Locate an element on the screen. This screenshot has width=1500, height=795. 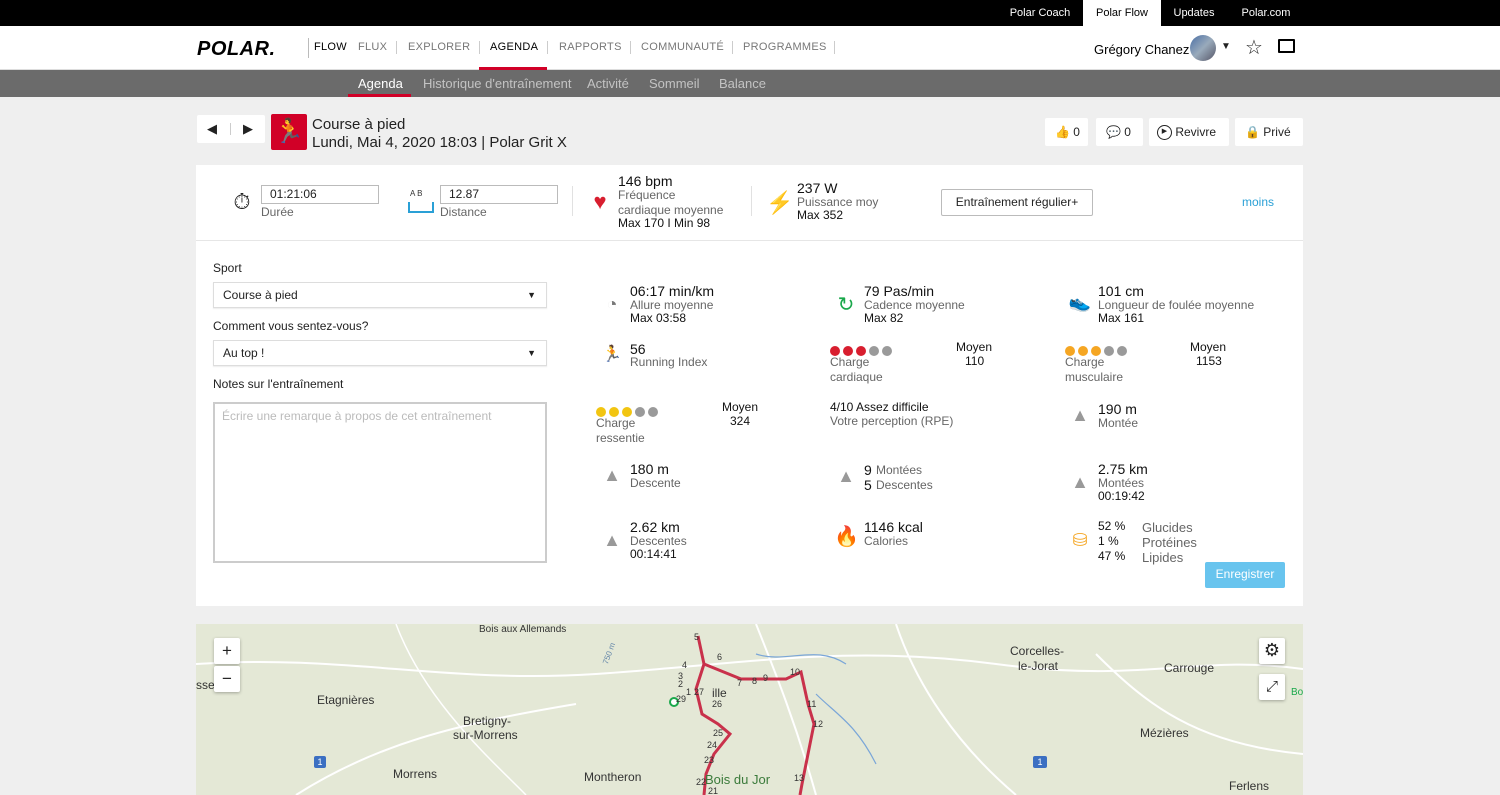
perceived-load-label-1: Charge is located at coordinates (616, 423).